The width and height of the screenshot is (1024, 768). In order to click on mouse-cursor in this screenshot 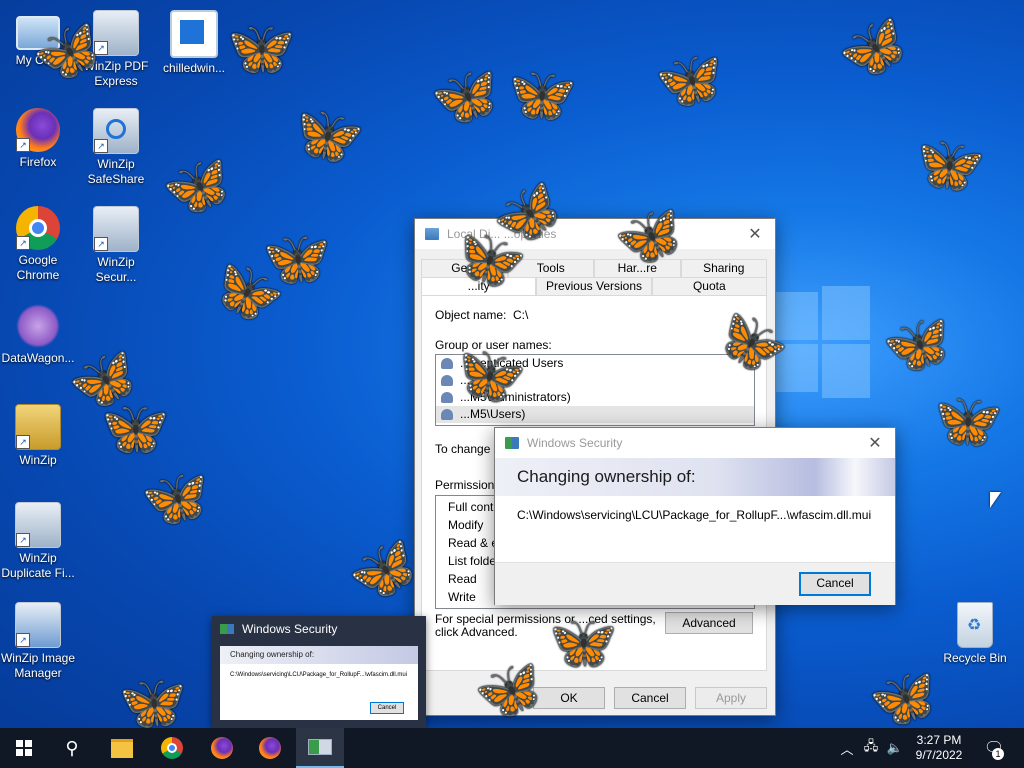, I will do `click(995, 500)`.